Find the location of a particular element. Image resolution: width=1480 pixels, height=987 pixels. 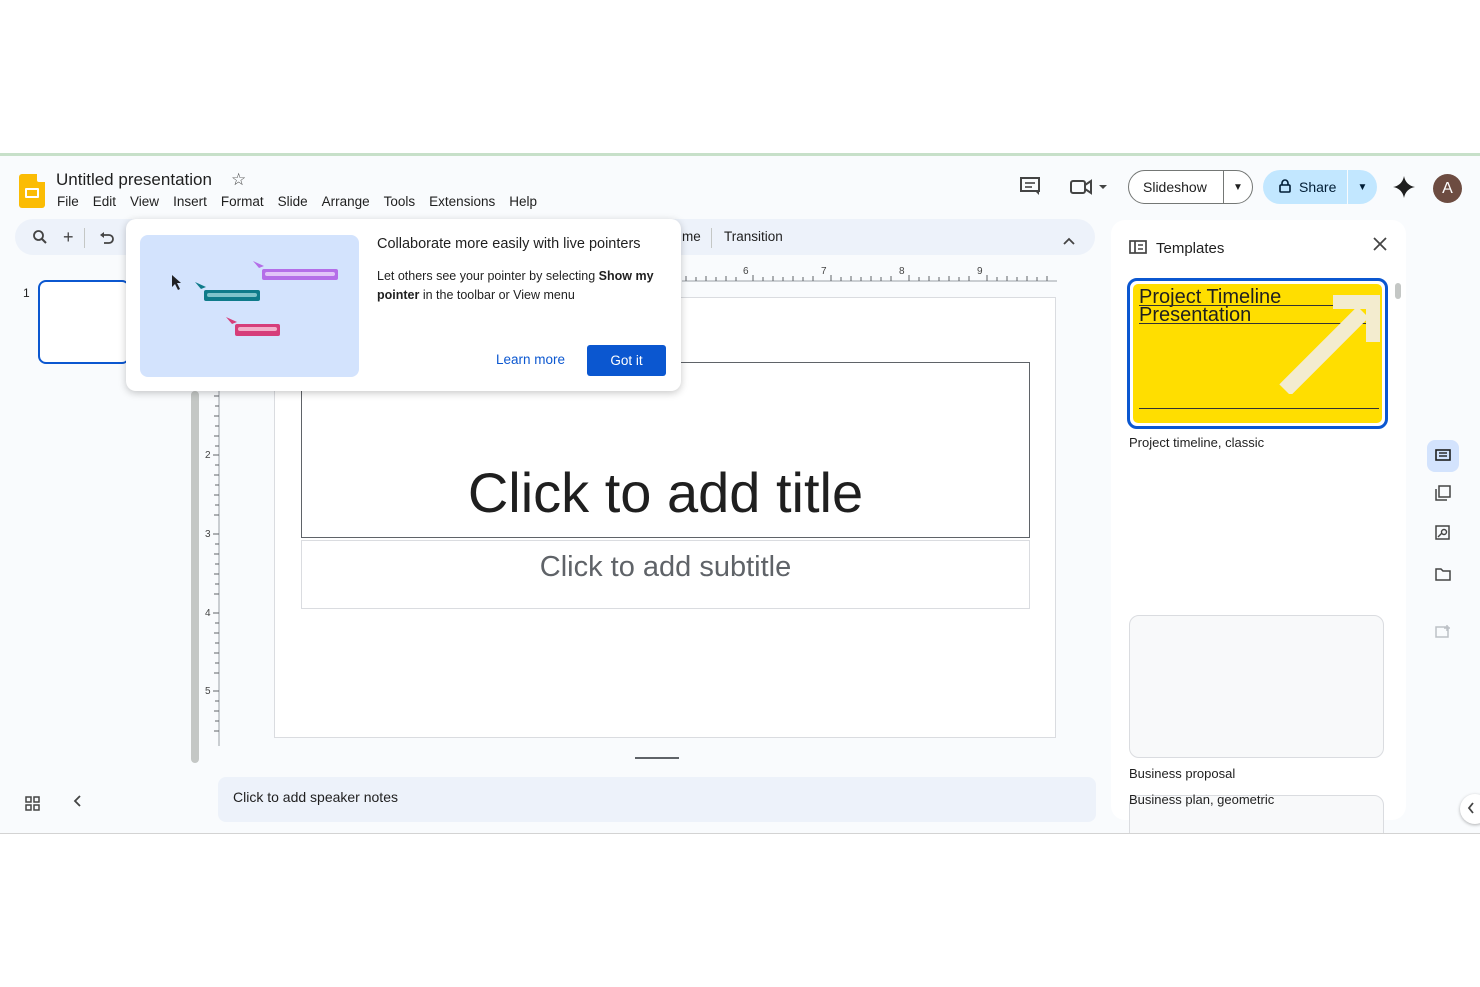

menu-slide: Slide is located at coordinates (293, 201).